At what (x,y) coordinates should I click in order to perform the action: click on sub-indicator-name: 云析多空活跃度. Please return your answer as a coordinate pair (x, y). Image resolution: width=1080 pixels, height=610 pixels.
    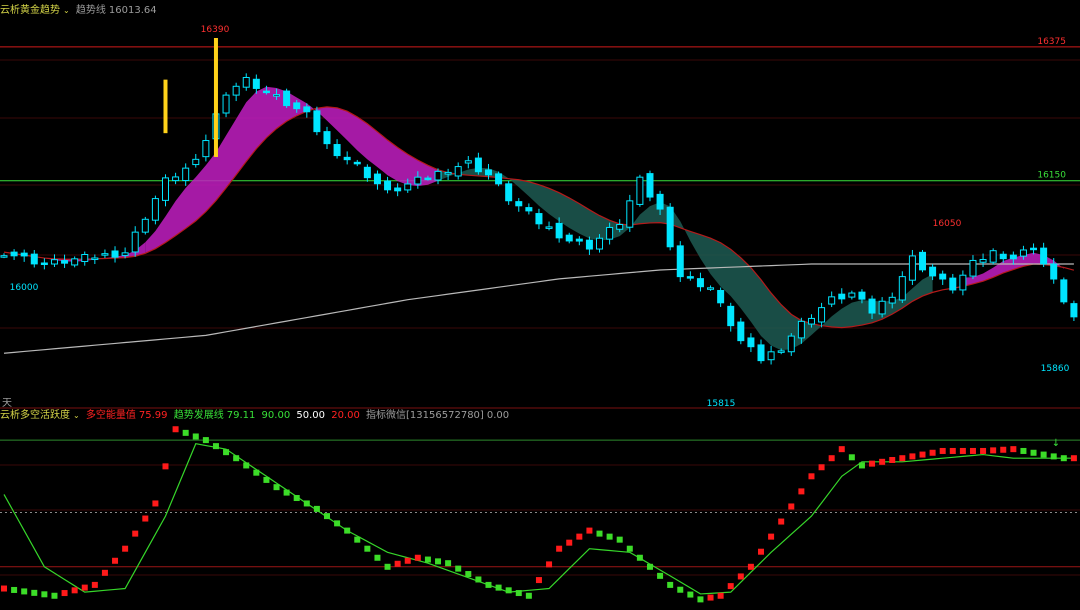
    Looking at the image, I should click on (35, 415).